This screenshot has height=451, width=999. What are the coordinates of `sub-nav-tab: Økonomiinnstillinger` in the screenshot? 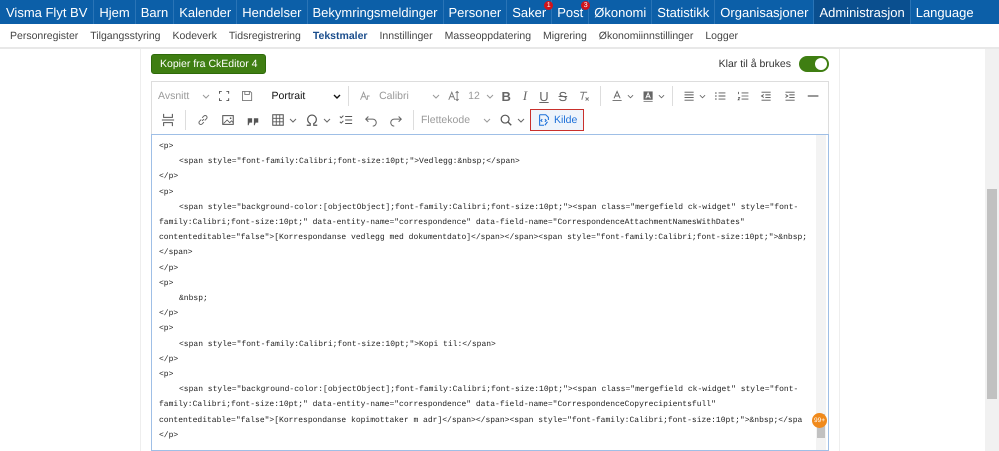 It's located at (646, 36).